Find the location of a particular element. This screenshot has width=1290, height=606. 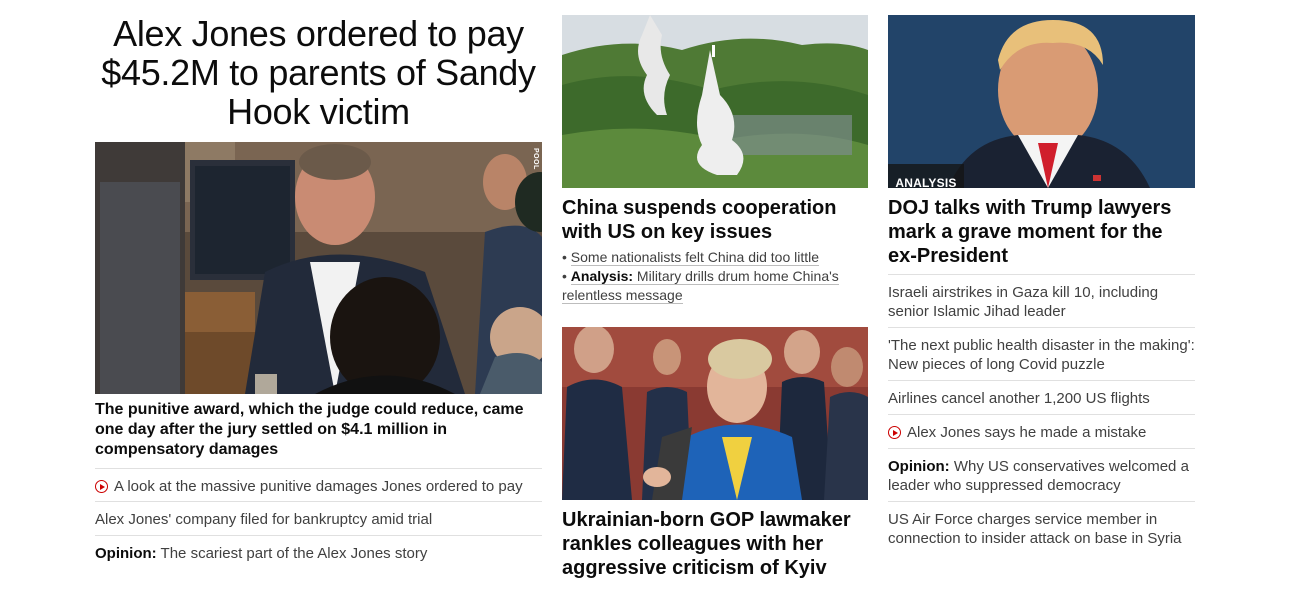

lead-story-image: POOL is located at coordinates (318, 268).